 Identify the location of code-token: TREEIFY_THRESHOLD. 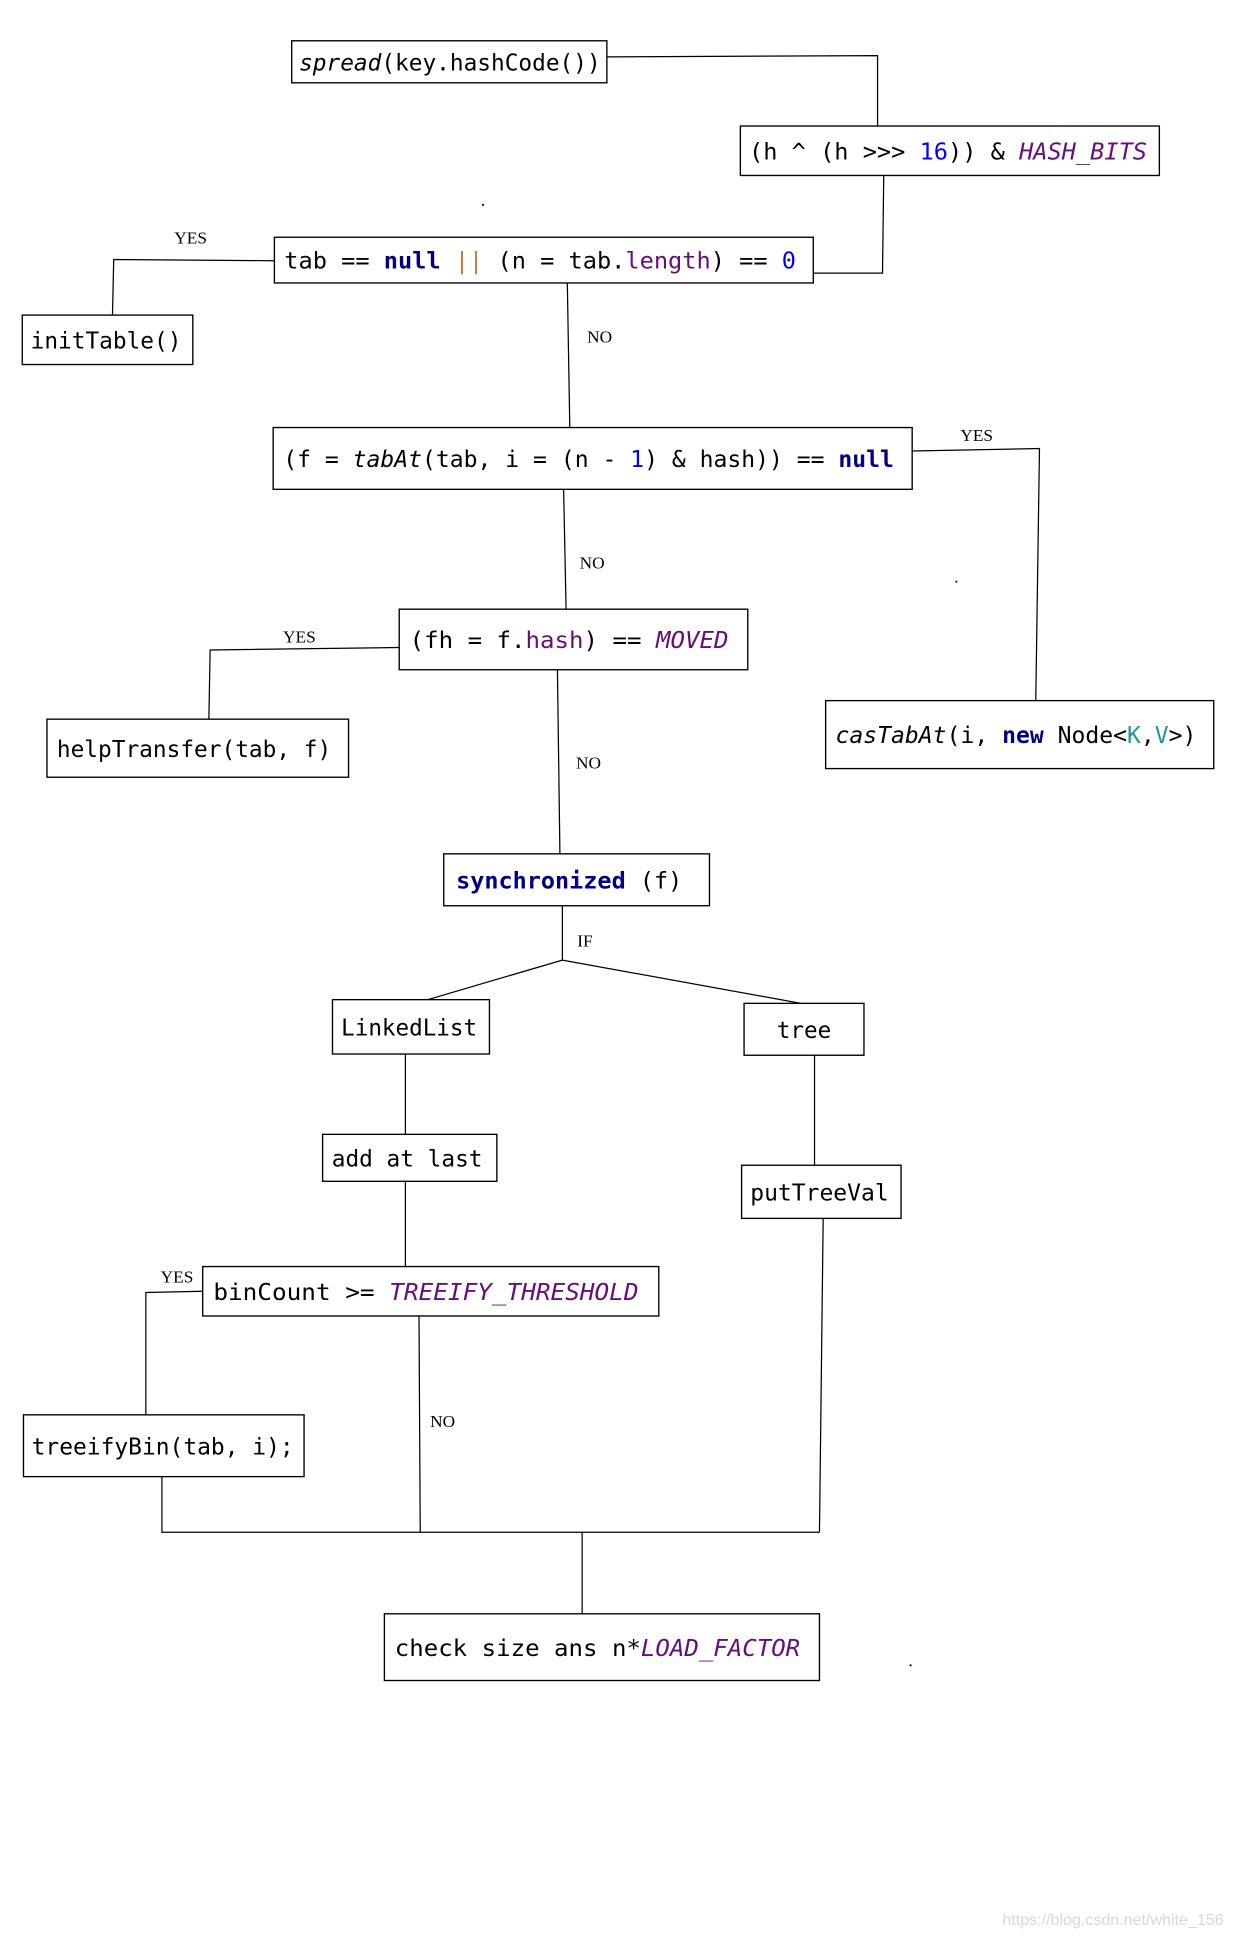
(513, 1292).